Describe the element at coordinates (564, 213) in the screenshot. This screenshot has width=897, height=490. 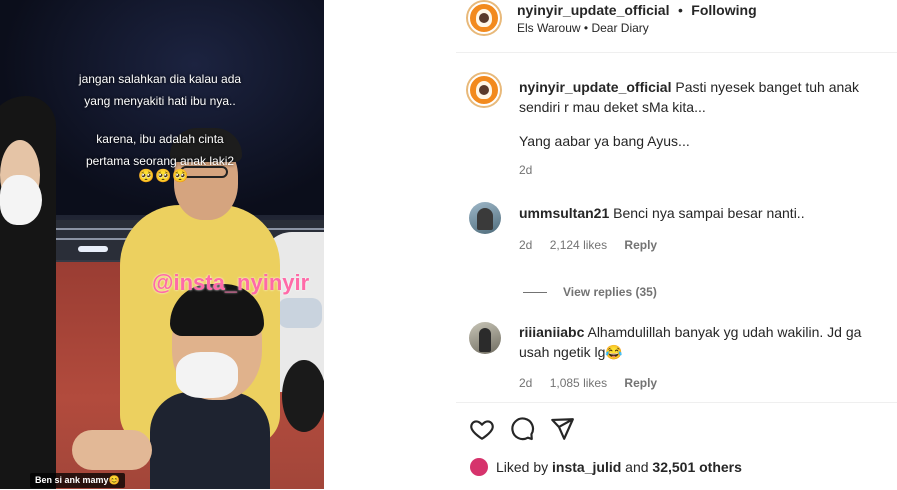
I see `comment-username: ummsultan21` at that location.